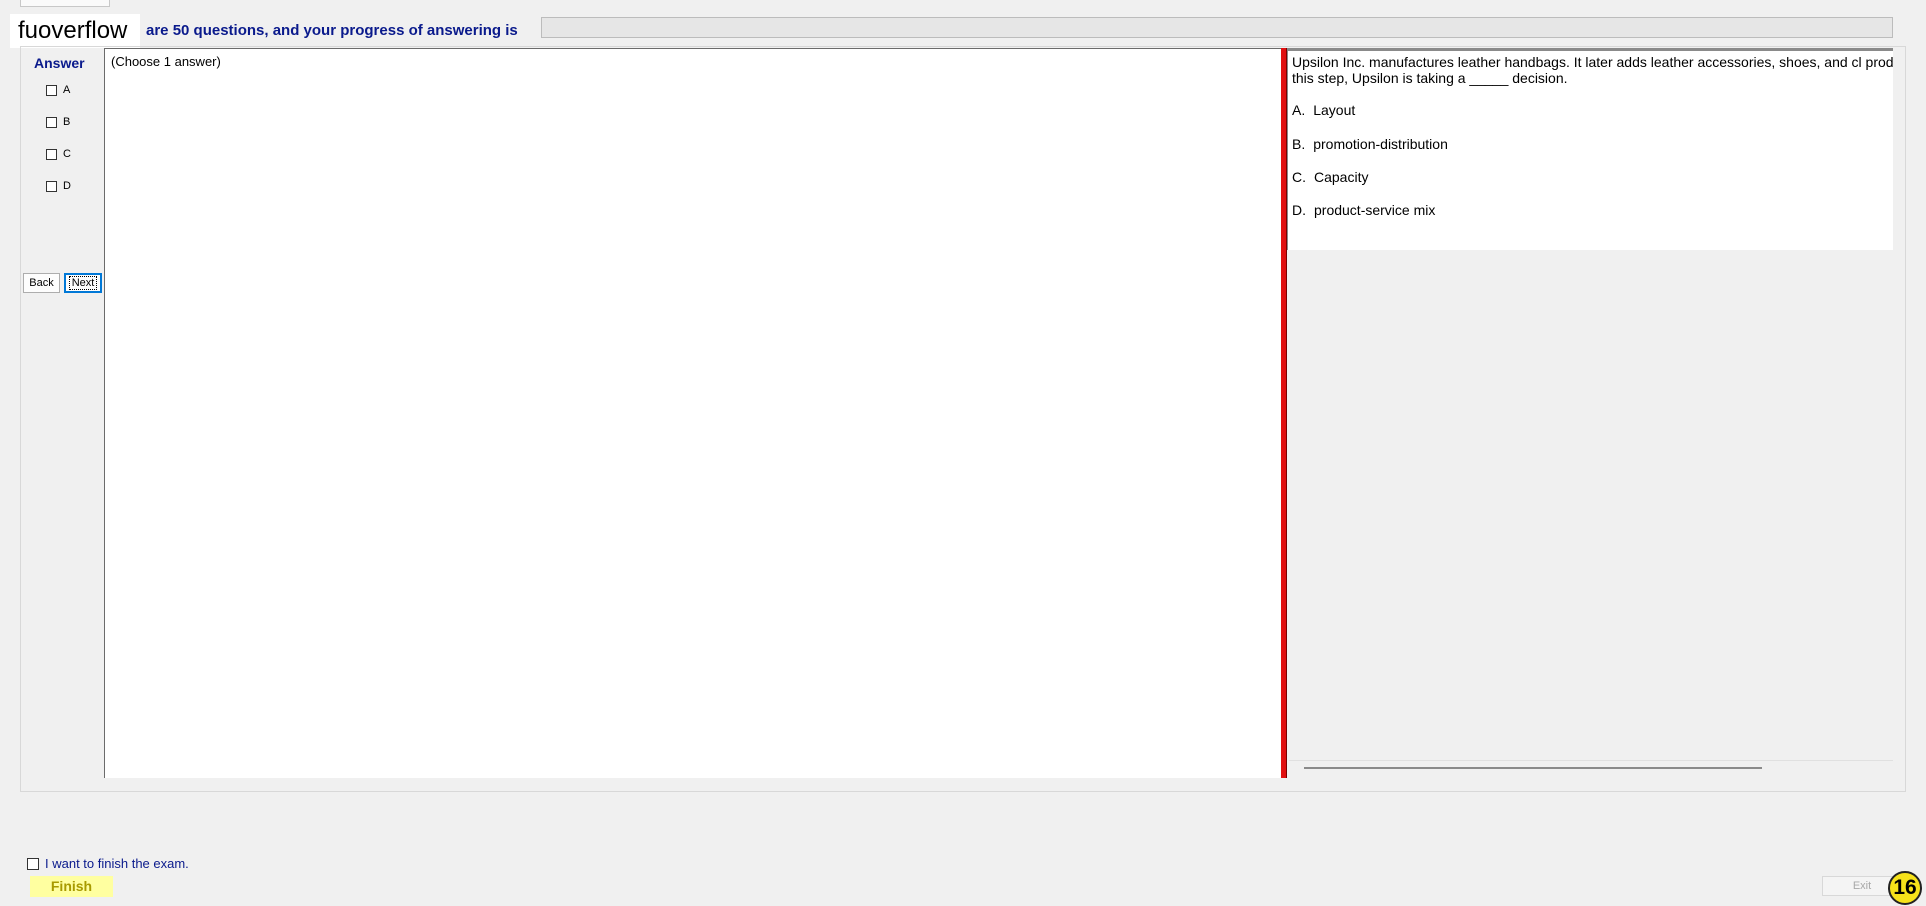 This screenshot has width=1926, height=906. Describe the element at coordinates (1341, 177) in the screenshot. I see `choice-c-text: Capacity` at that location.